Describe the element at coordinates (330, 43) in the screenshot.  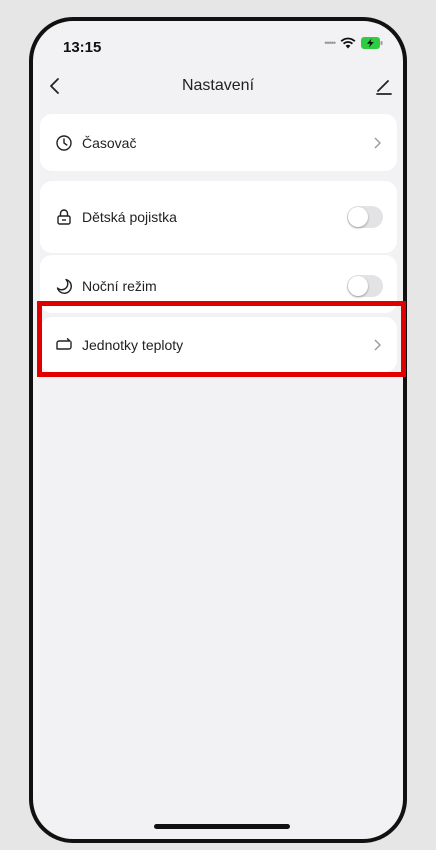
I see `signal-dots-icon: •••••` at that location.